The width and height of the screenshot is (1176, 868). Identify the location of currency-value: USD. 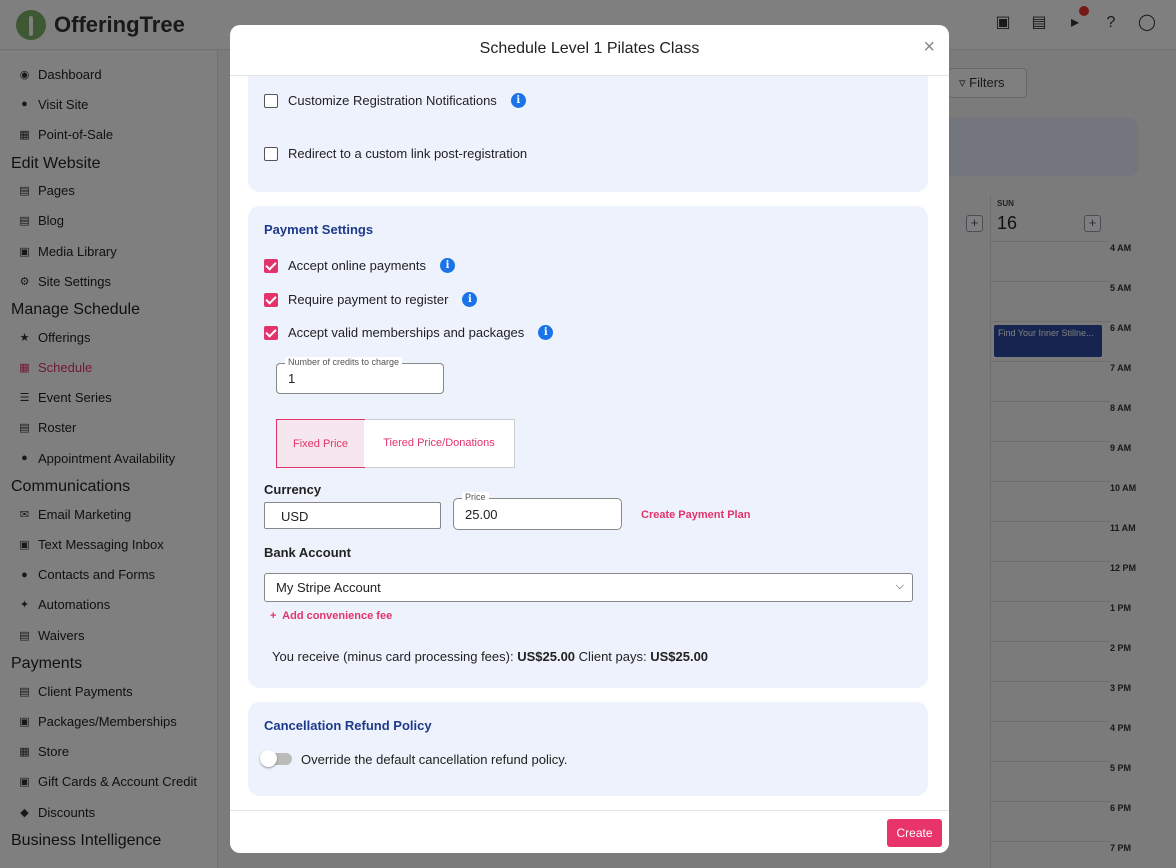
(295, 516).